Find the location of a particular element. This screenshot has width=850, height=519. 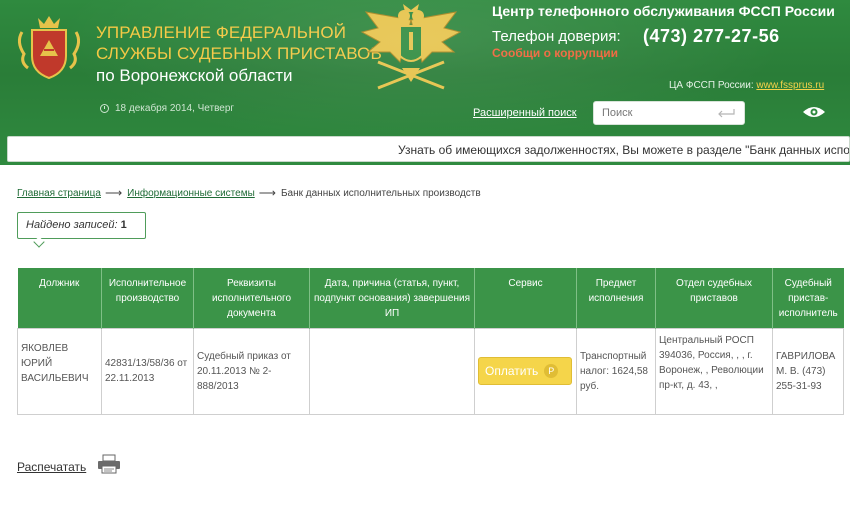

trust-phone-number: (473) 277-27-56 is located at coordinates (711, 36).